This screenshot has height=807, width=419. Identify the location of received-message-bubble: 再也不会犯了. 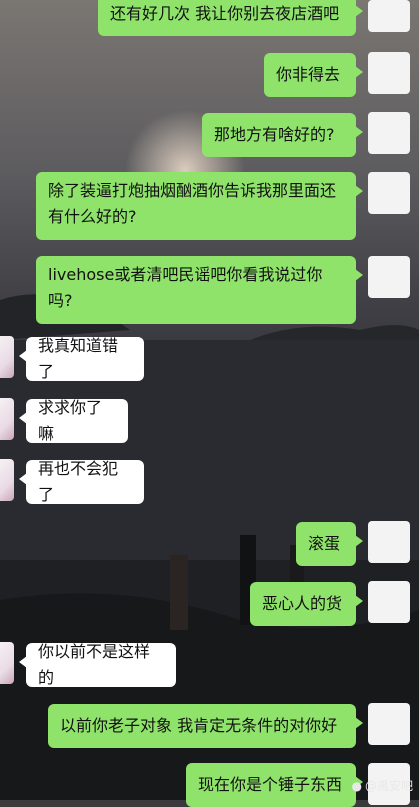
(81, 481).